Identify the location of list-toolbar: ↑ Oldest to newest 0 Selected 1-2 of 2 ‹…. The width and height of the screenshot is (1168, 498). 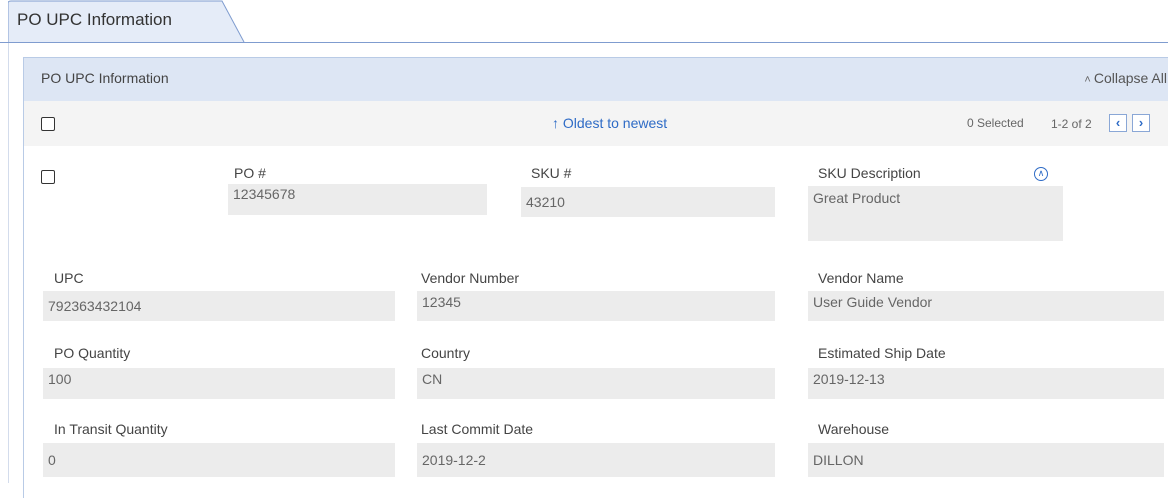
(596, 123).